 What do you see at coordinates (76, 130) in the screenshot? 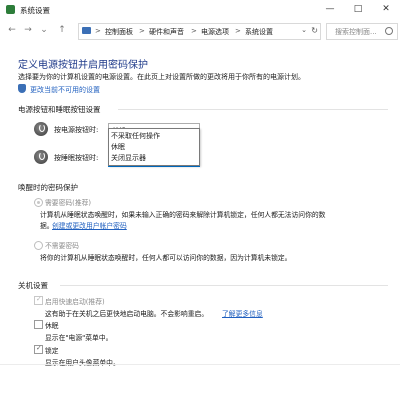
I see `power-button-label: 按电源按钮时:` at bounding box center [76, 130].